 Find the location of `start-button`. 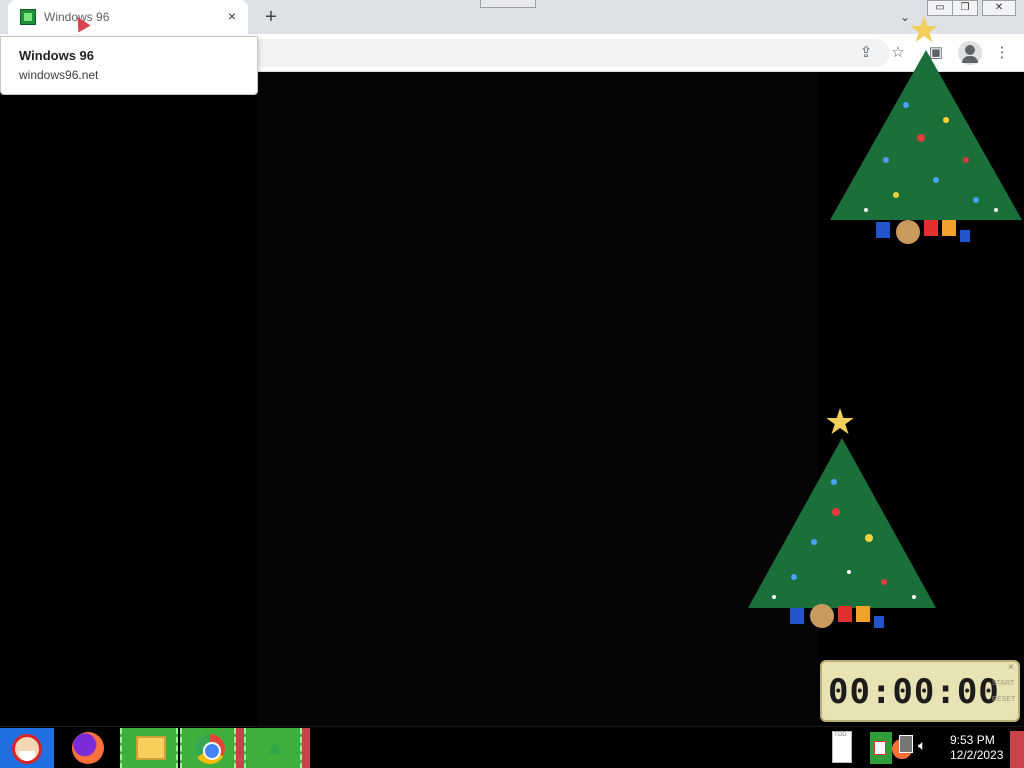

start-button is located at coordinates (27, 748).